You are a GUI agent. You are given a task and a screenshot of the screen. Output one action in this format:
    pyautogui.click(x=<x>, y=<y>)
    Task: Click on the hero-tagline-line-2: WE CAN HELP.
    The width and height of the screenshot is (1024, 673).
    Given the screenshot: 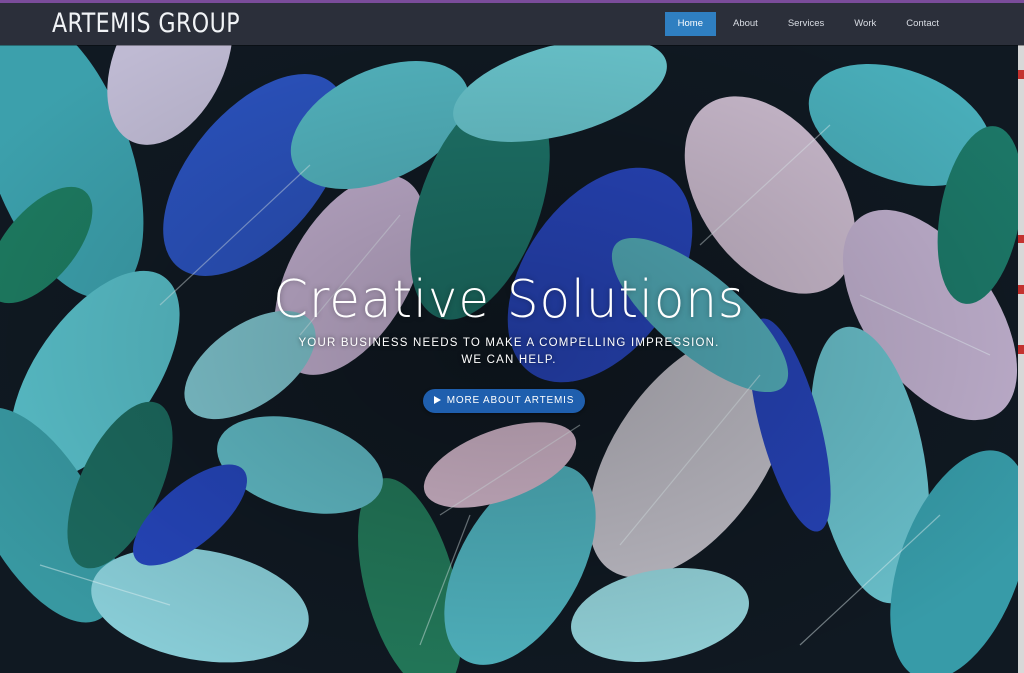 What is the action you would take?
    pyautogui.click(x=509, y=360)
    